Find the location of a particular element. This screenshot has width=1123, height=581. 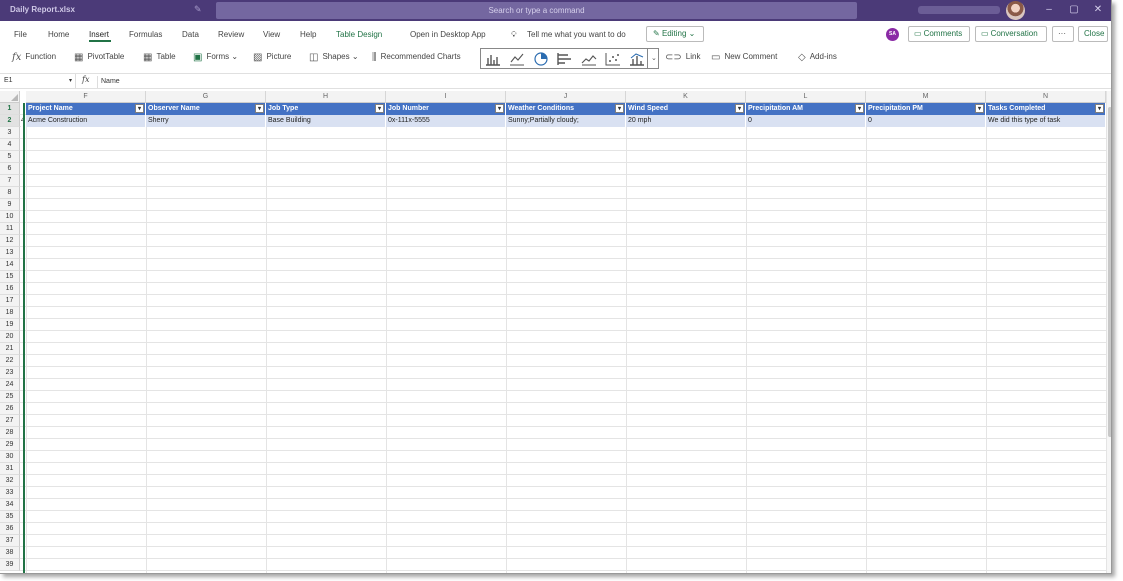

tab-file: File is located at coordinates (20, 34).